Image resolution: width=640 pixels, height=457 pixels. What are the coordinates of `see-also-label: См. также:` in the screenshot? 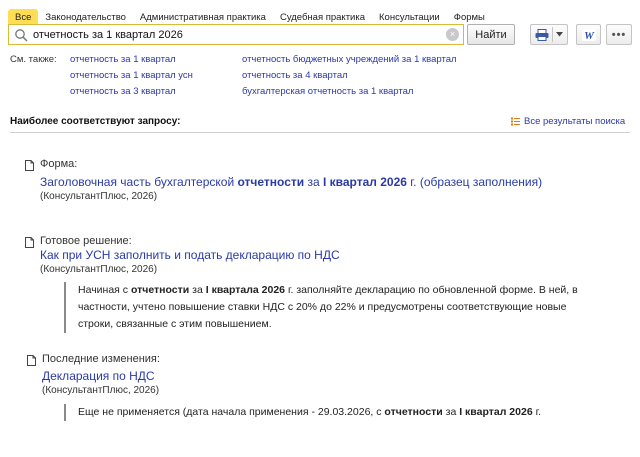 It's located at (33, 59).